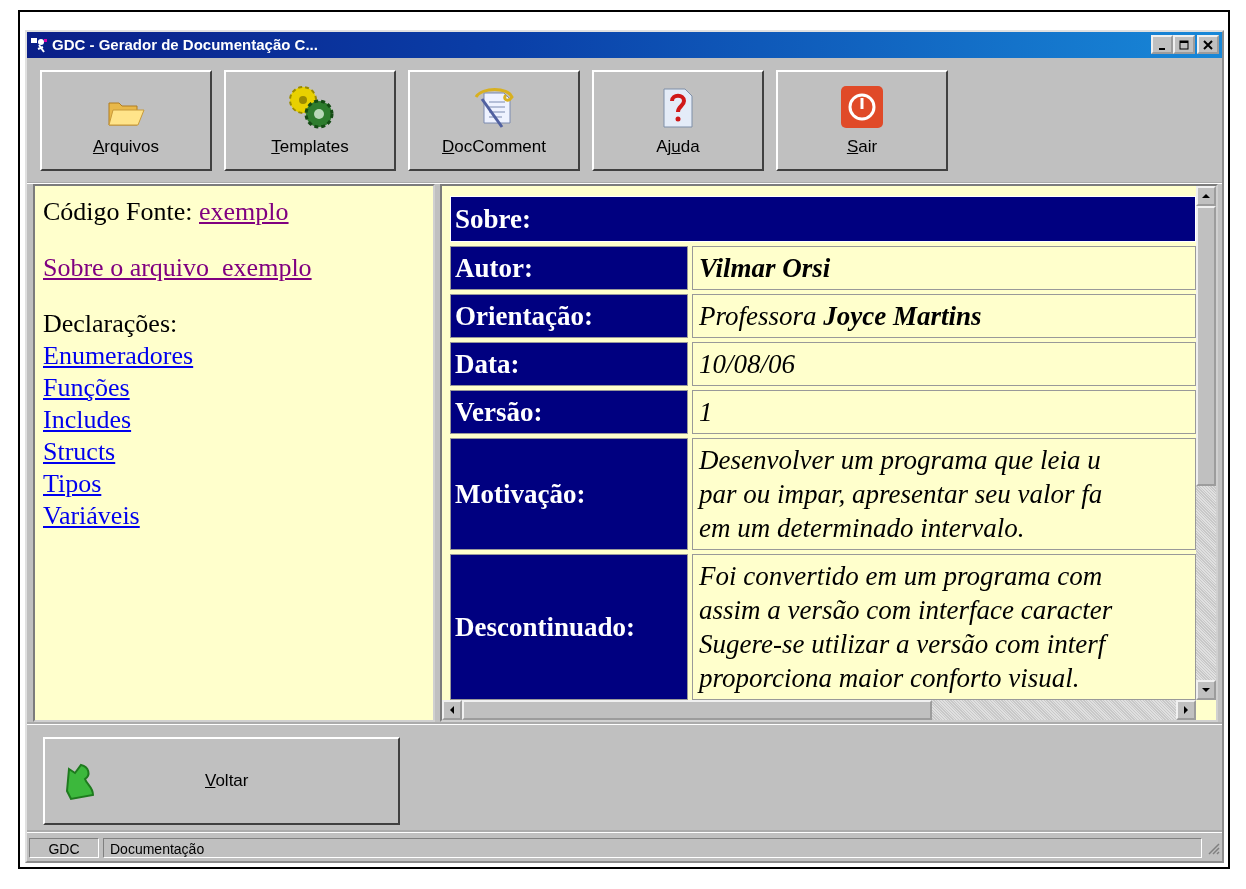 The height and width of the screenshot is (889, 1246). What do you see at coordinates (569, 363) in the screenshot?
I see `field-label: Data:` at bounding box center [569, 363].